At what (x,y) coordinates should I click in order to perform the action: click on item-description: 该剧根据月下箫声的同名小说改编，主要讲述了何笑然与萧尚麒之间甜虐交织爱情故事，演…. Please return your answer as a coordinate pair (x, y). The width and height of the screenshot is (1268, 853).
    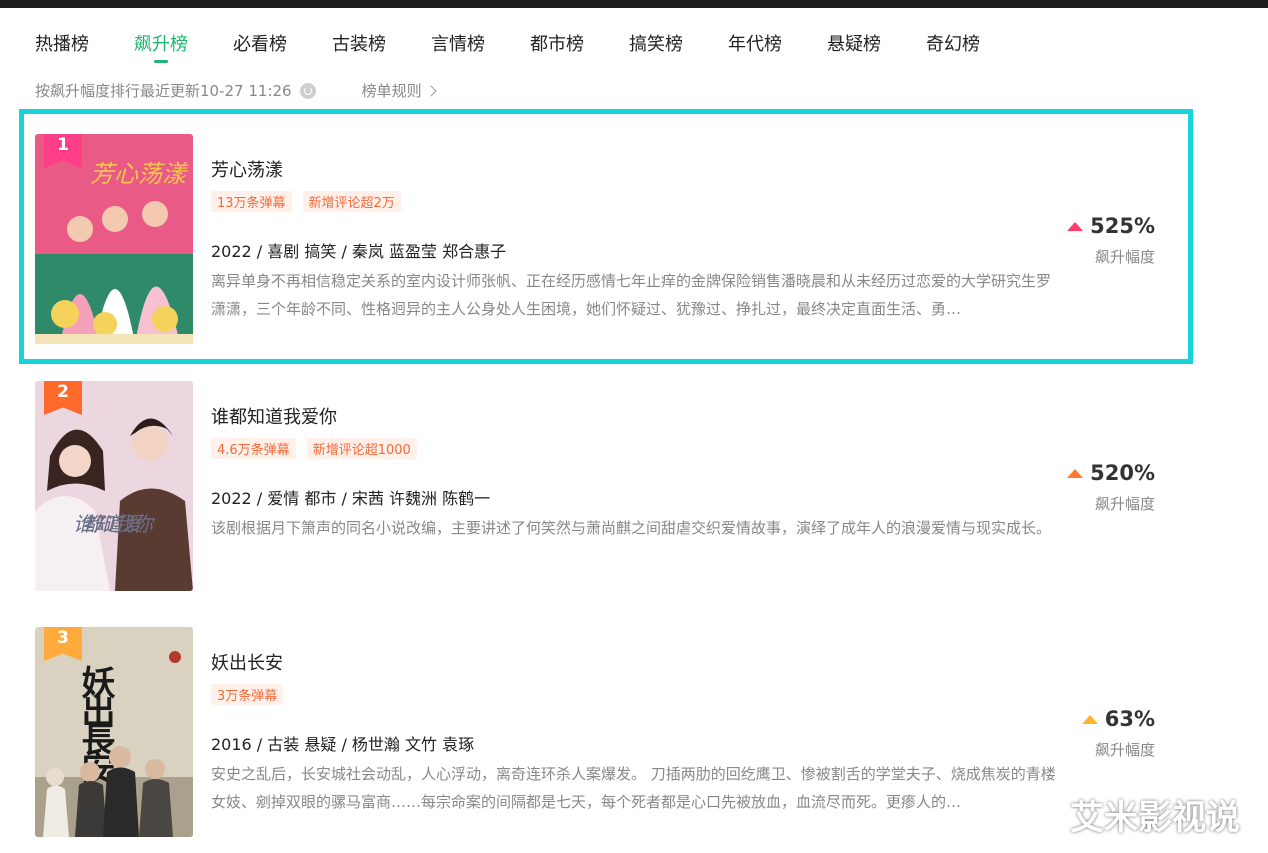
    Looking at the image, I should click on (631, 528).